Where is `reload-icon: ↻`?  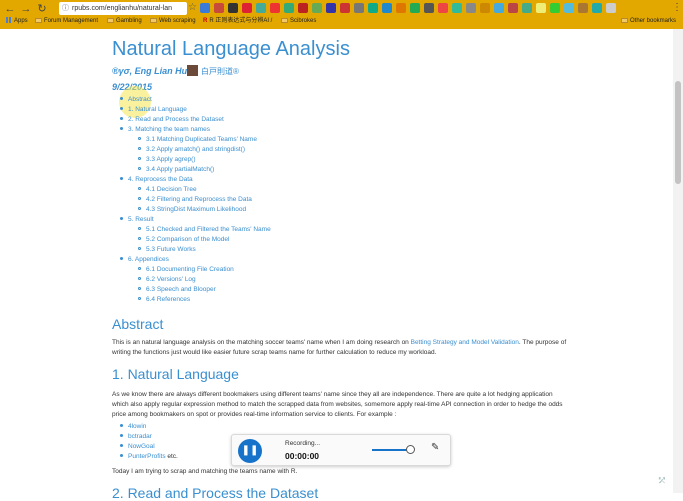 reload-icon: ↻ is located at coordinates (42, 9).